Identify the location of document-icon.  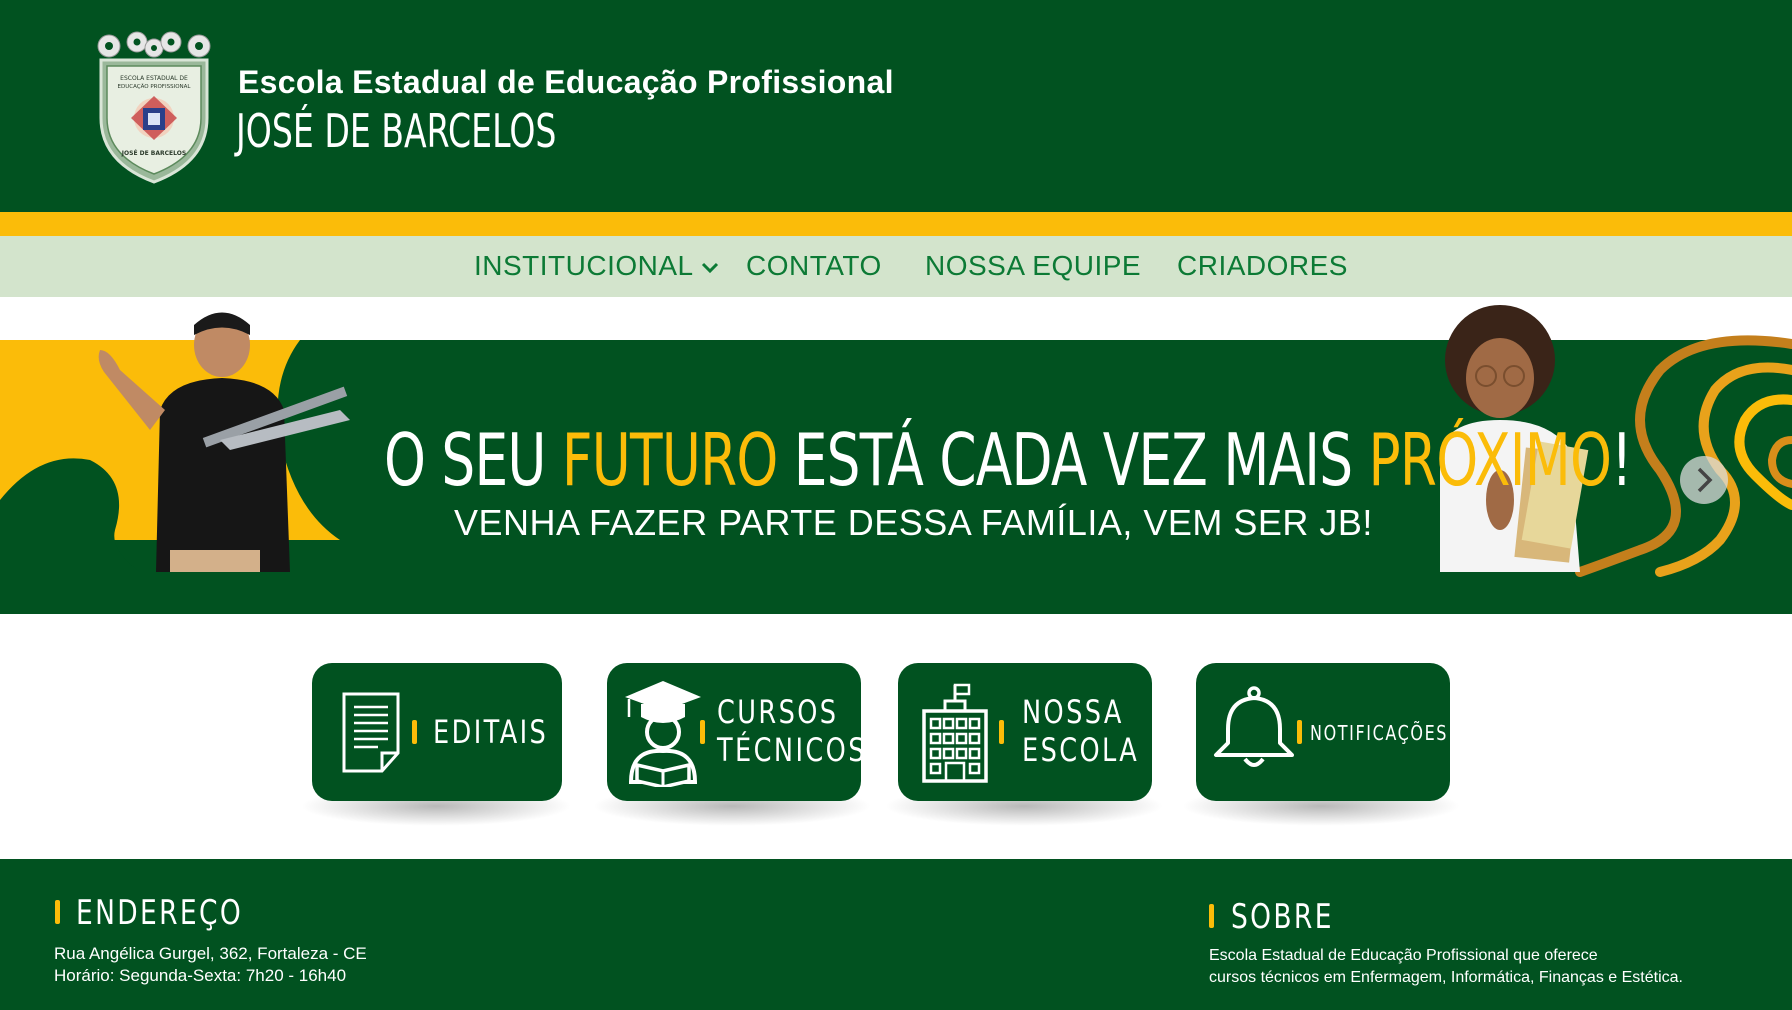
(371, 732).